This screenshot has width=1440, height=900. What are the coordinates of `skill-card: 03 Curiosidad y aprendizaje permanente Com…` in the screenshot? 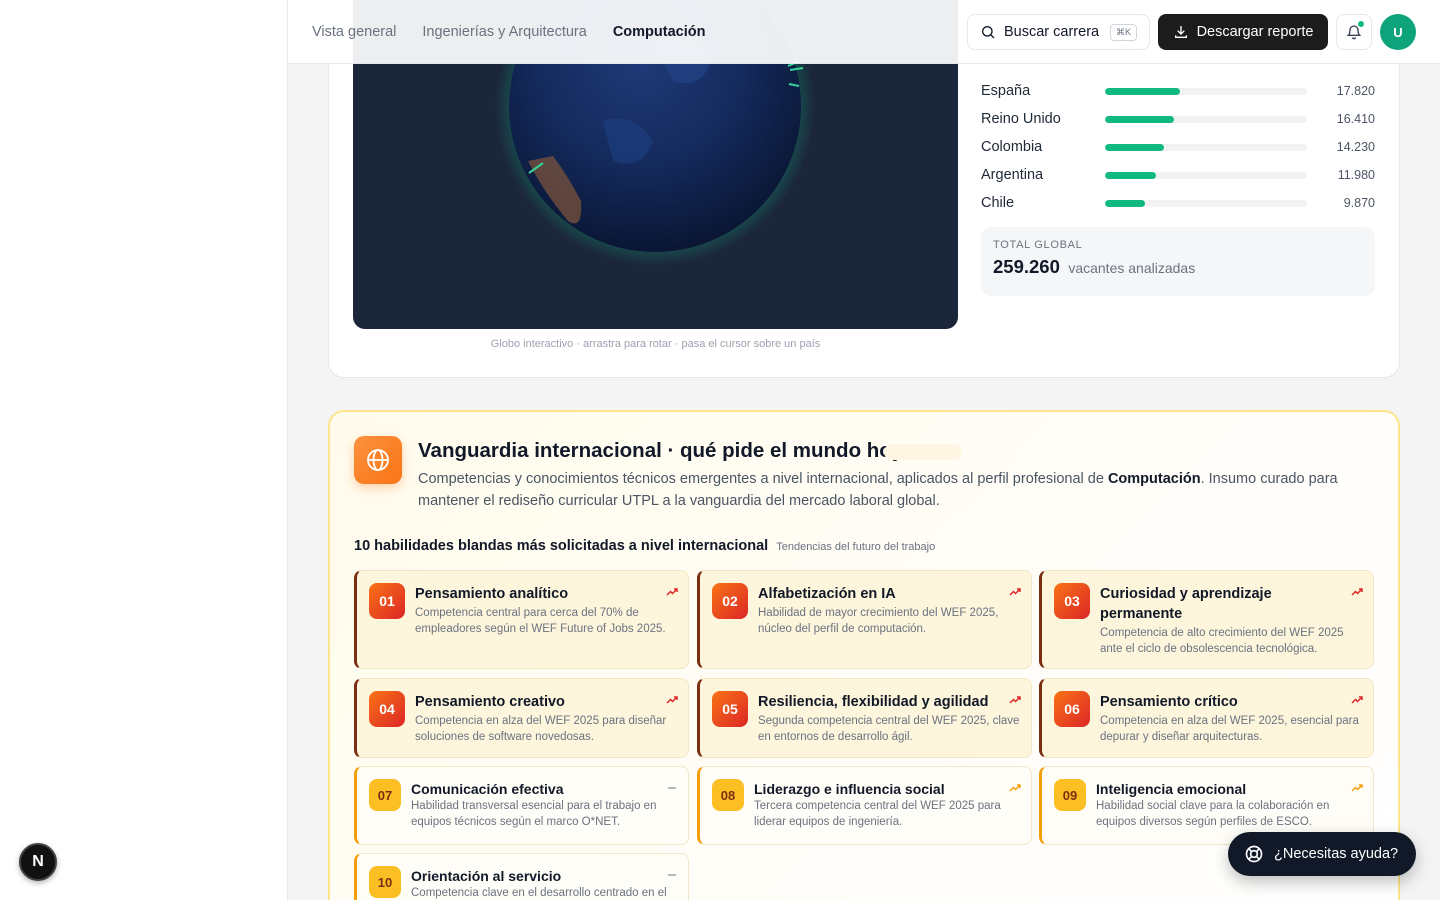 It's located at (1206, 619).